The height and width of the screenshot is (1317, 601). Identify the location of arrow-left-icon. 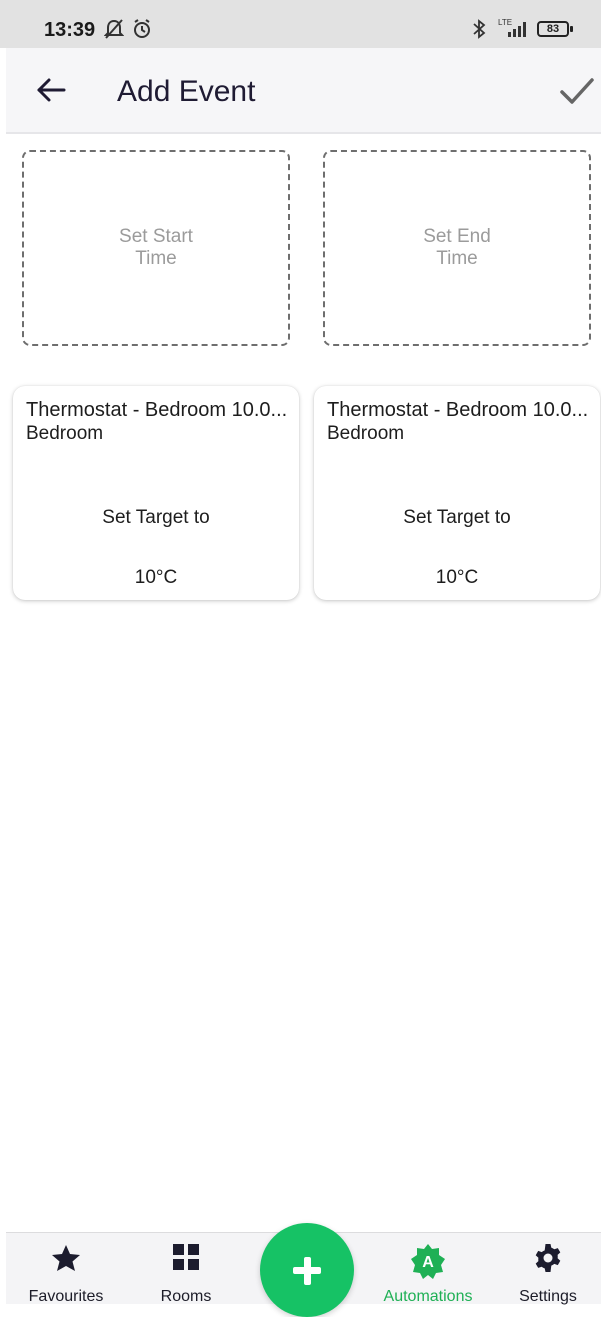
(51, 90).